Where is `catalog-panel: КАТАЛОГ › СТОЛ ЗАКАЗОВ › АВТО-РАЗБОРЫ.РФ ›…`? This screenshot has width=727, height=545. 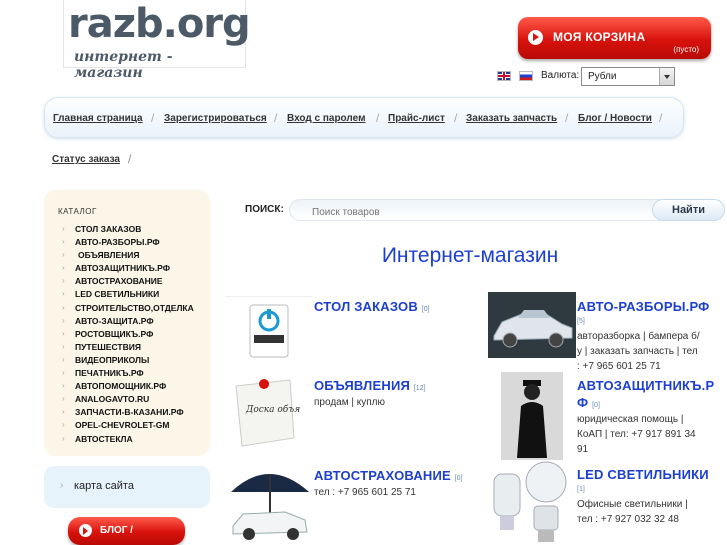 catalog-panel: КАТАЛОГ › СТОЛ ЗАКАЗОВ › АВТО-РАЗБОРЫ.РФ ›… is located at coordinates (127, 323).